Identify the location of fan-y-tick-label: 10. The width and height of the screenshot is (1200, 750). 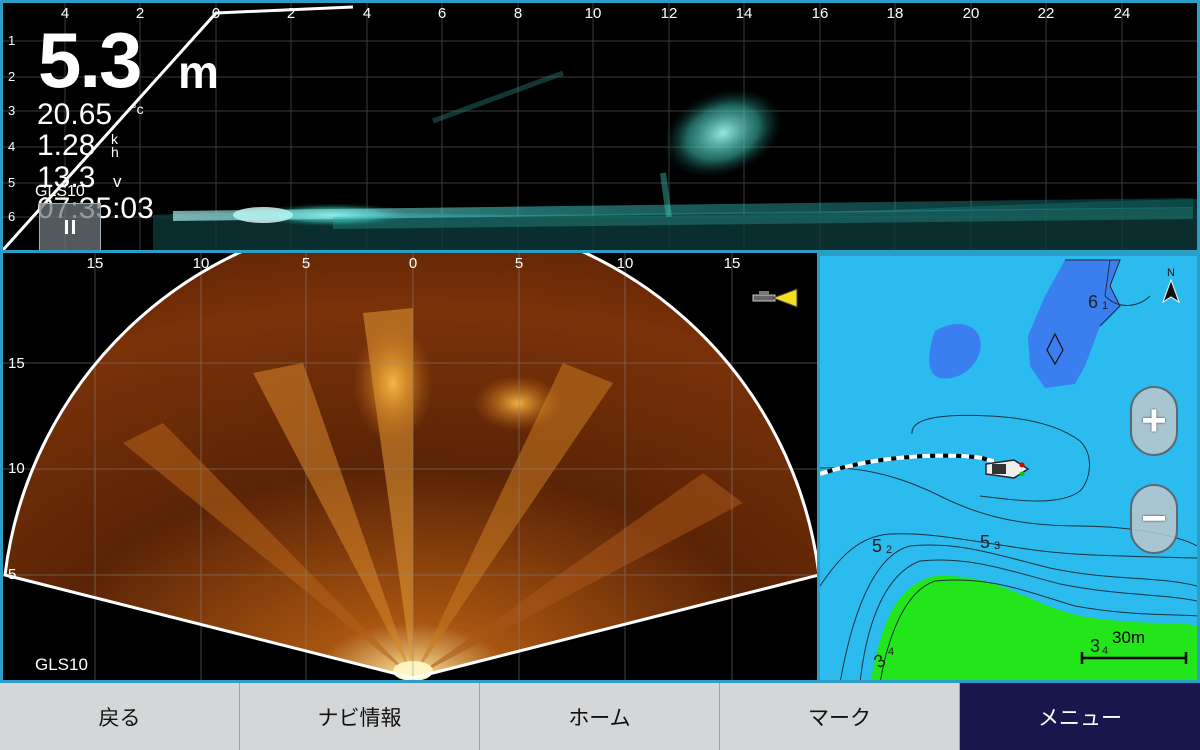
(16, 468).